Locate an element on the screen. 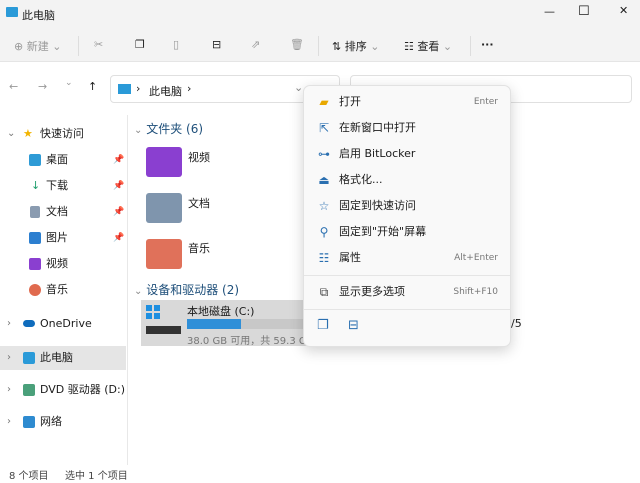  format-icon: ⏏ is located at coordinates (324, 180).